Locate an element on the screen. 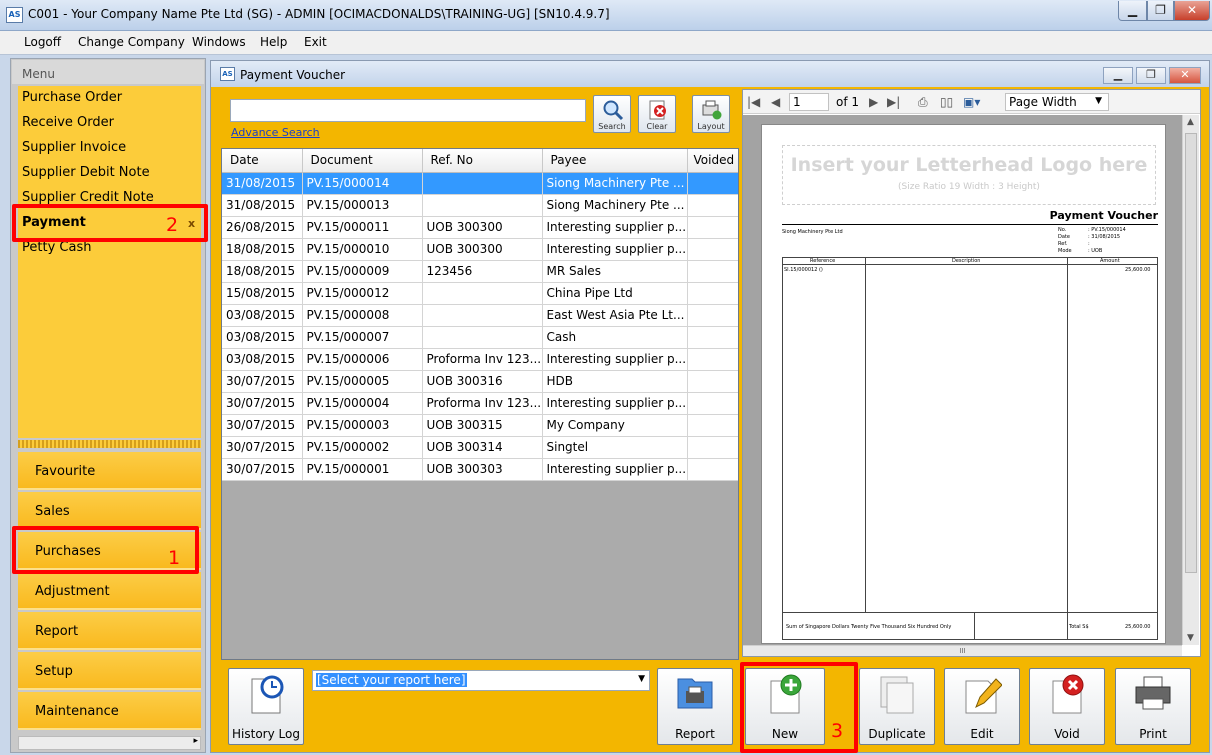 Image resolution: width=1212 pixels, height=755 pixels. table-header-reference: Reference is located at coordinates (823, 261).